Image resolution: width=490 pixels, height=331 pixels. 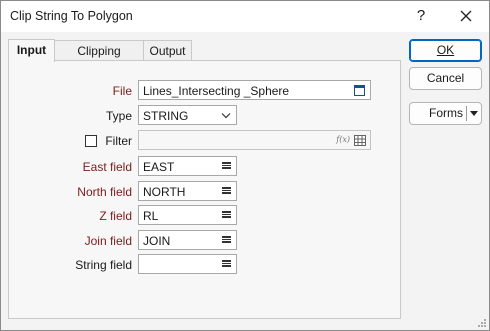 I want to click on east-field-value: EAST, so click(x=159, y=167).